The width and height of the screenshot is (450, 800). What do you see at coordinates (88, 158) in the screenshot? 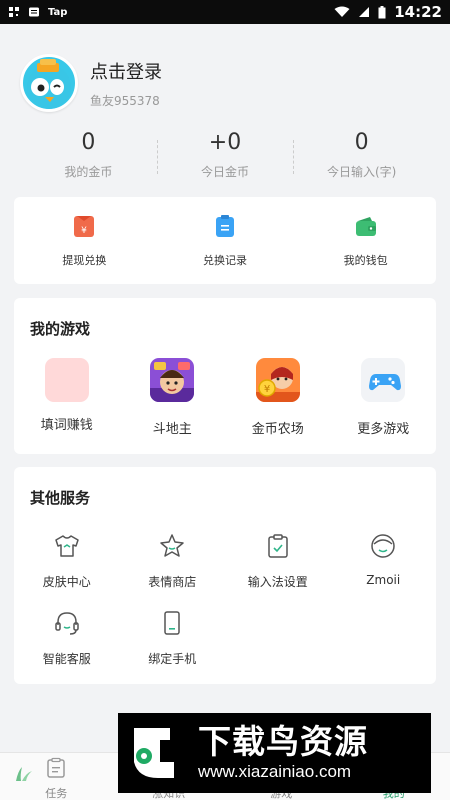
I see `stat-my-coins: 0 我的金币` at bounding box center [88, 158].